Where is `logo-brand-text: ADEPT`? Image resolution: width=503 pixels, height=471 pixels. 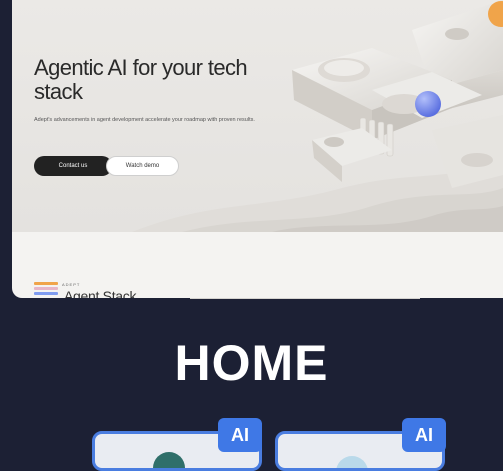 logo-brand-text: ADEPT is located at coordinates (71, 284).